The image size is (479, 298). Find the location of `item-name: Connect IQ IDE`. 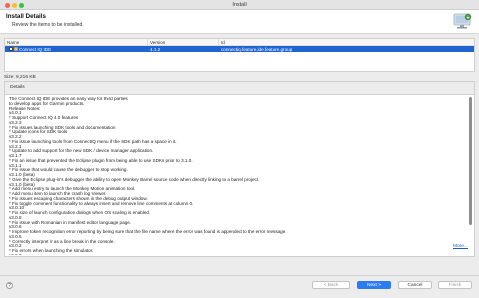

item-name: Connect IQ IDE is located at coordinates (35, 49).